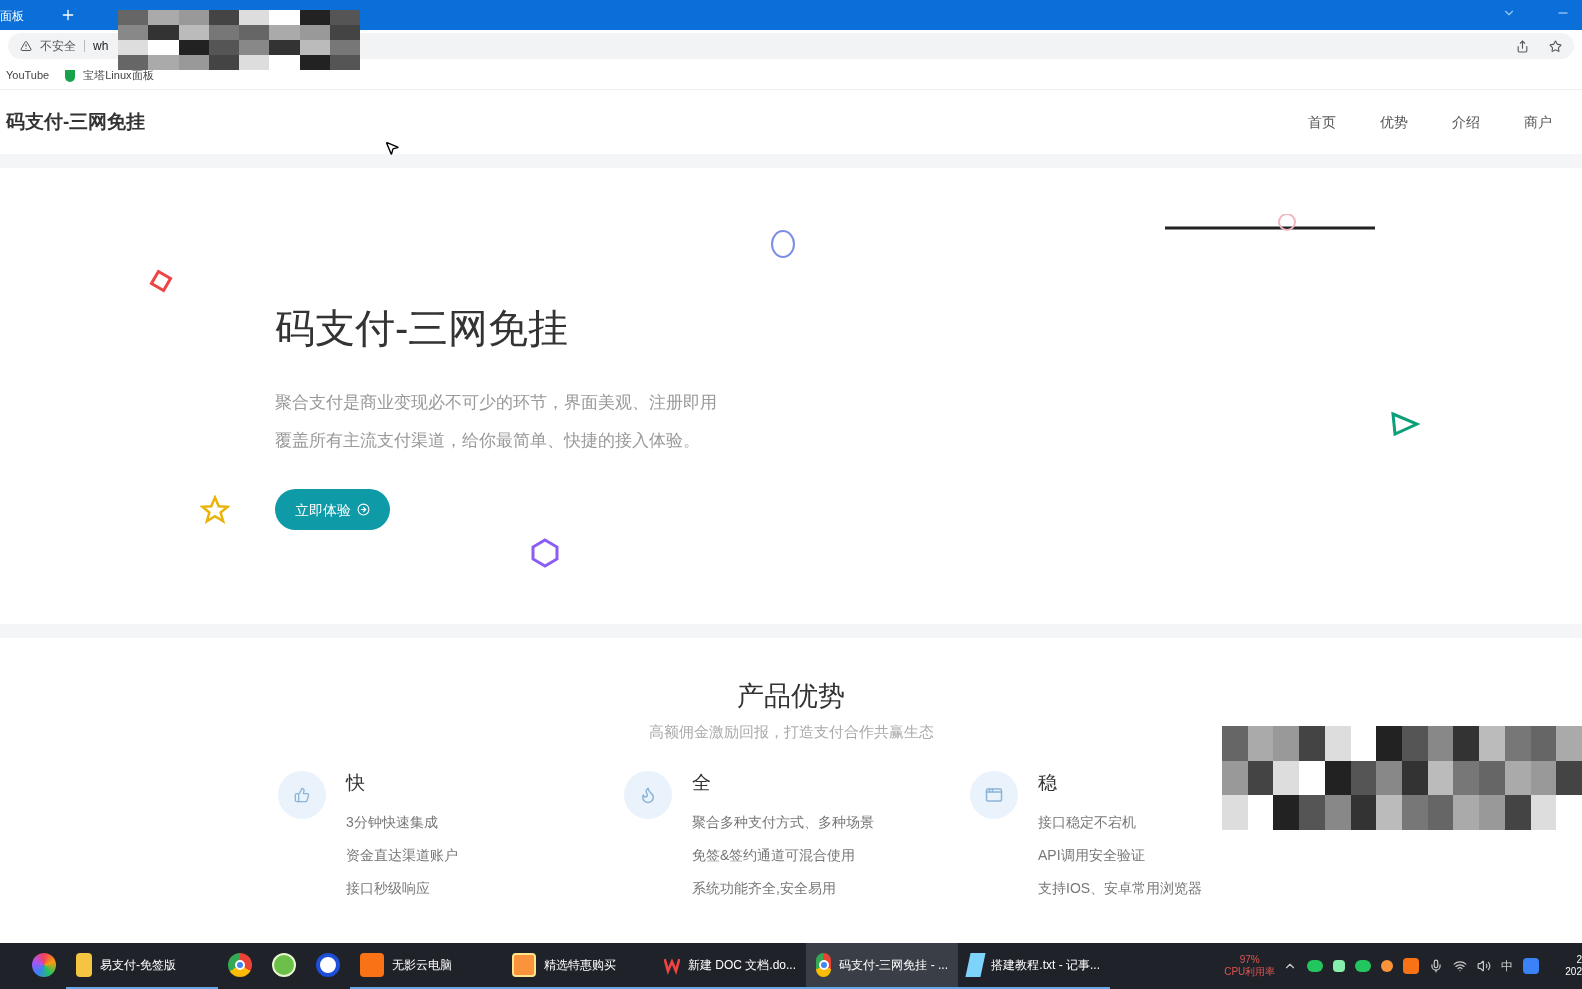  I want to click on flame-icon, so click(648, 795).